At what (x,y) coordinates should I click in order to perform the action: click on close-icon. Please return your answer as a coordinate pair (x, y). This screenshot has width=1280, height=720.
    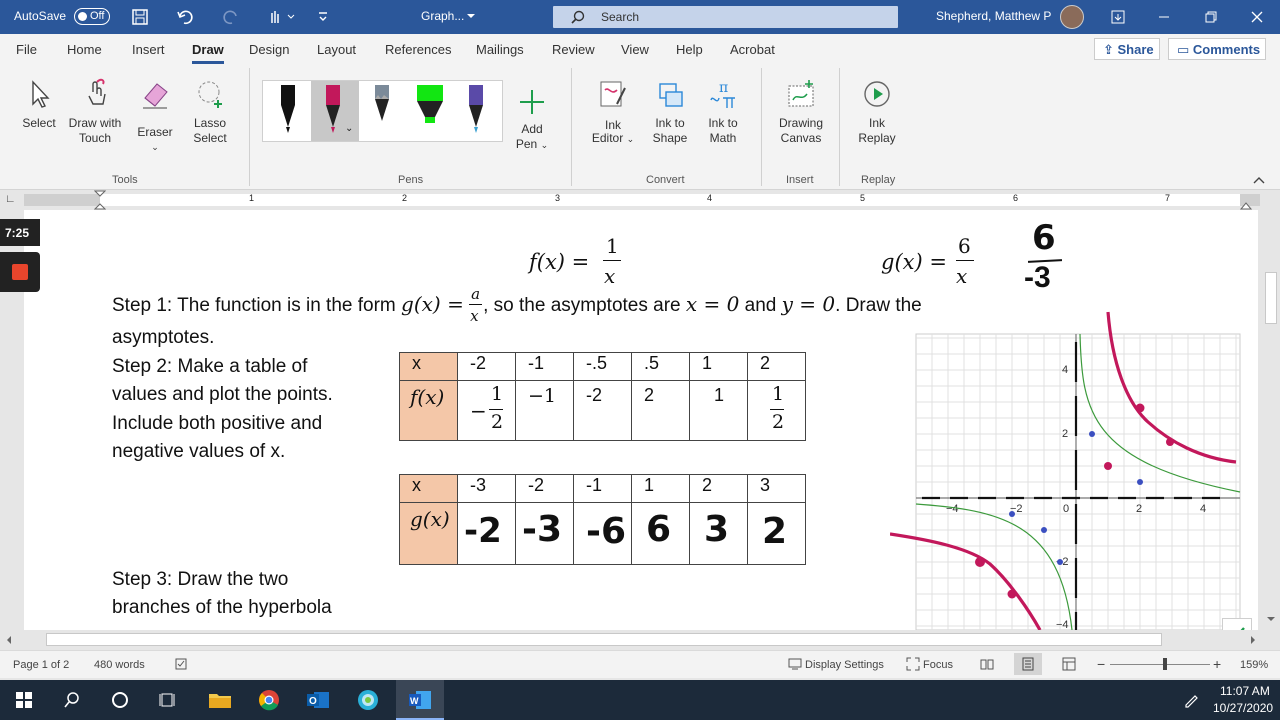
    Looking at the image, I should click on (1257, 17).